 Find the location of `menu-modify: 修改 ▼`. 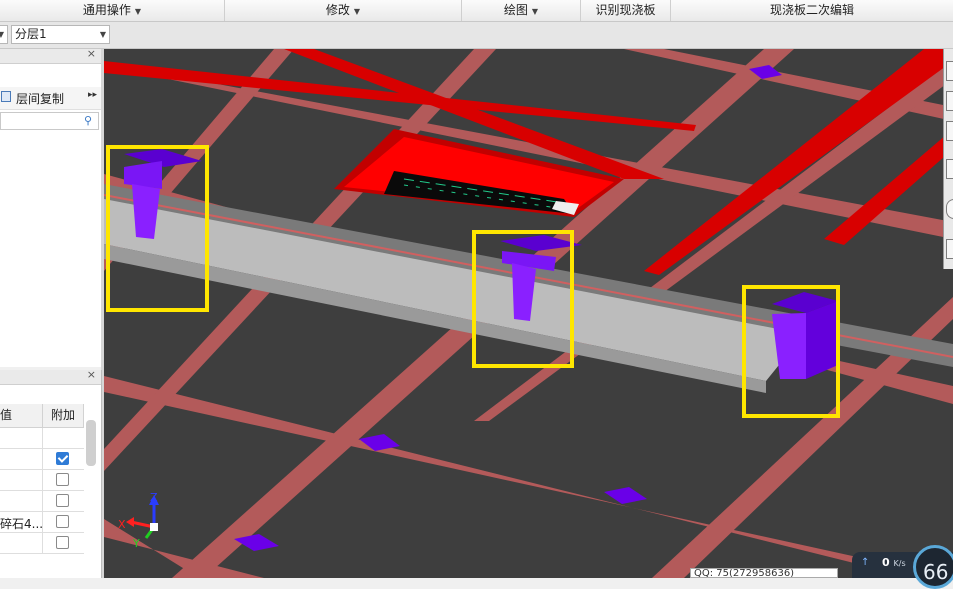

menu-modify: 修改 ▼ is located at coordinates (343, 10).